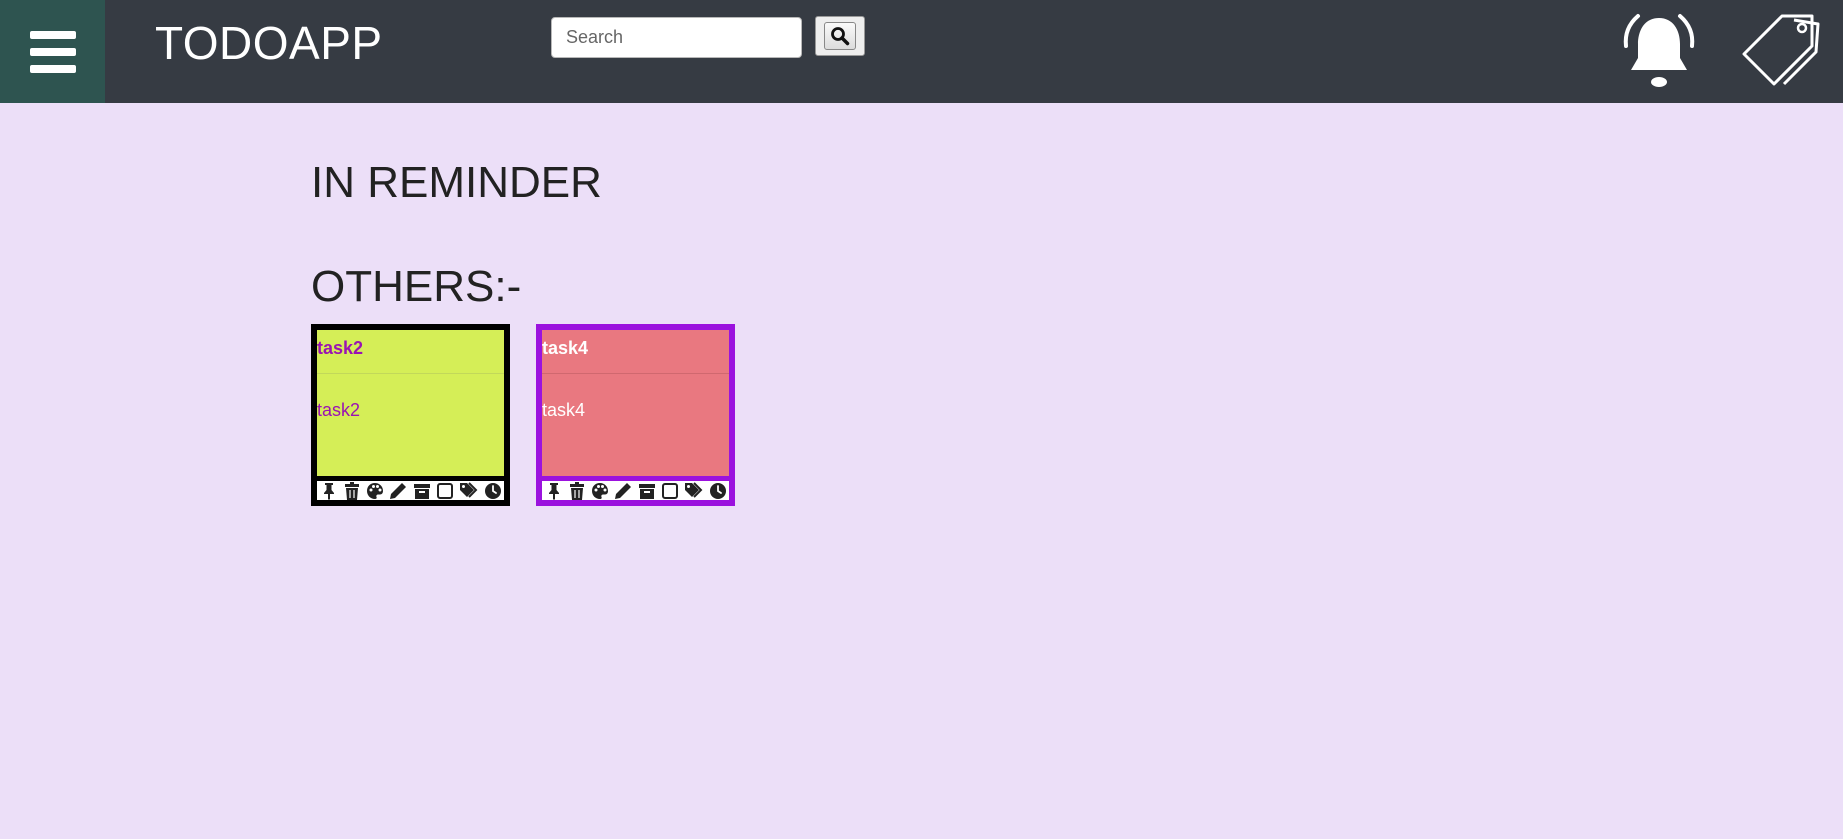 The width and height of the screenshot is (1843, 839). What do you see at coordinates (1659, 50) in the screenshot?
I see `bell-icon` at bounding box center [1659, 50].